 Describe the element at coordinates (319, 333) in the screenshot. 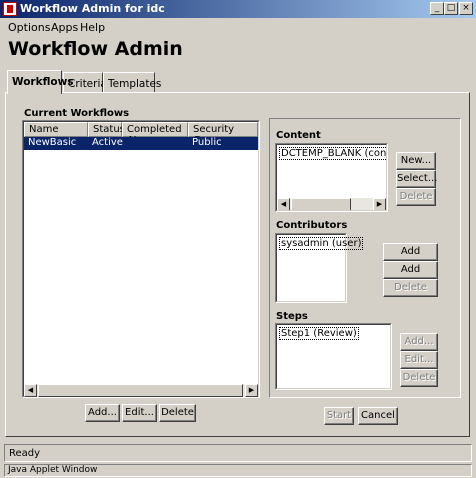

I see `step-item: Step1 (Review)` at that location.